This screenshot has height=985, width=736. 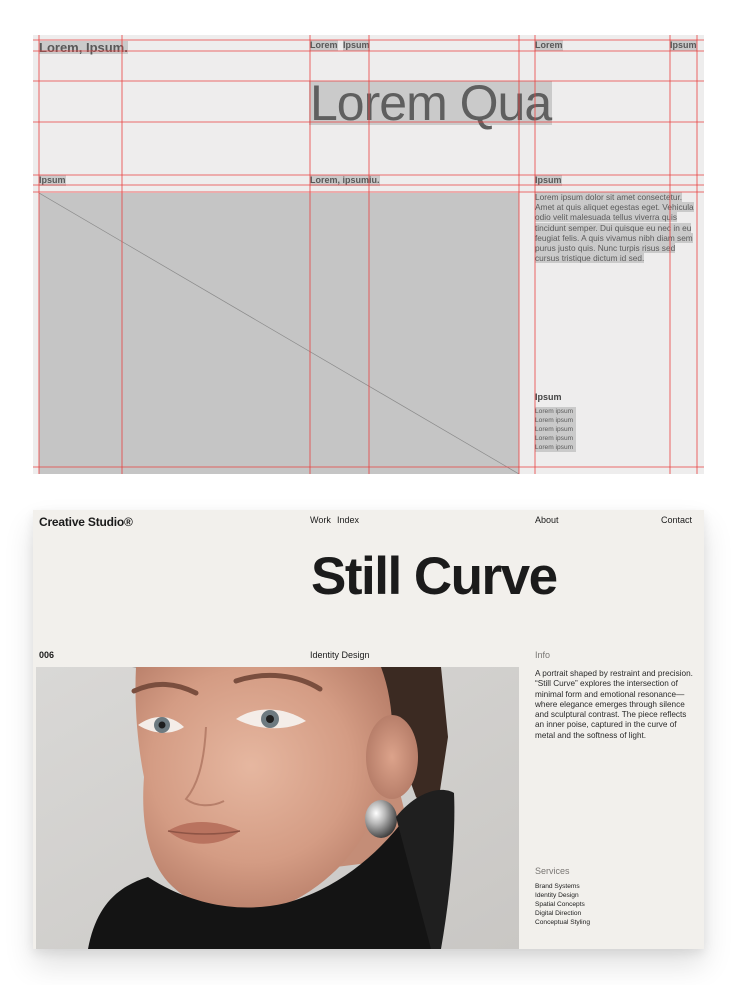 I want to click on wireframe-index-label: Ipsum, so click(x=52, y=180).